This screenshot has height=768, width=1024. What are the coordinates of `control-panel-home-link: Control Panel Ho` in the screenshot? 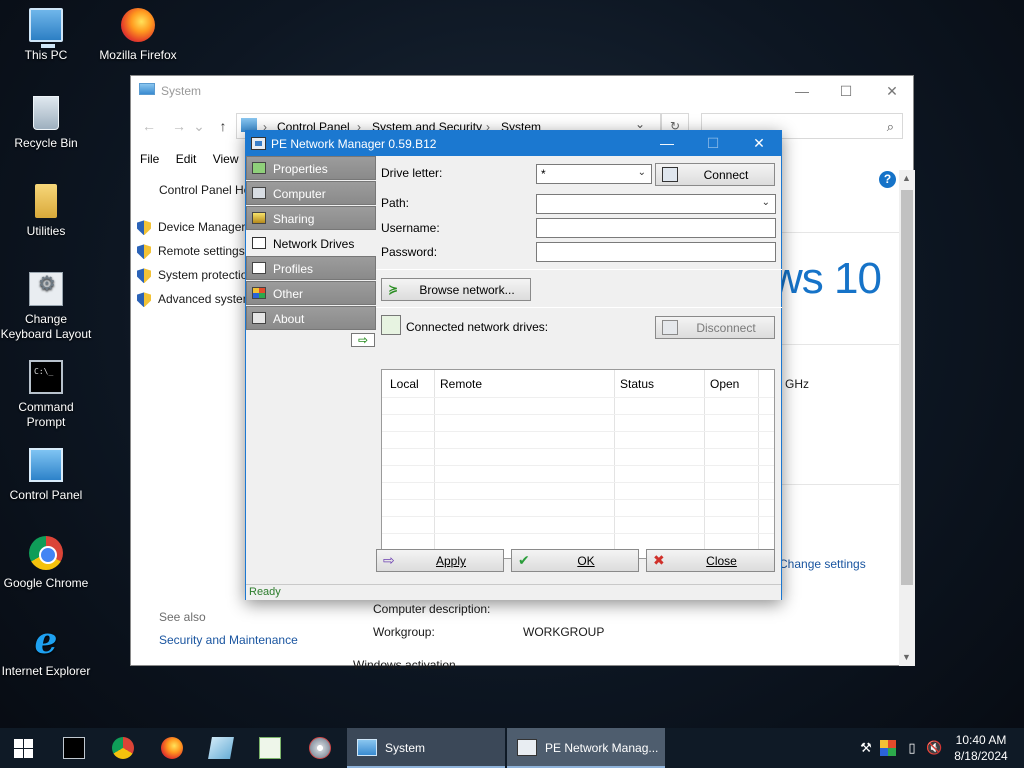 It's located at (204, 190).